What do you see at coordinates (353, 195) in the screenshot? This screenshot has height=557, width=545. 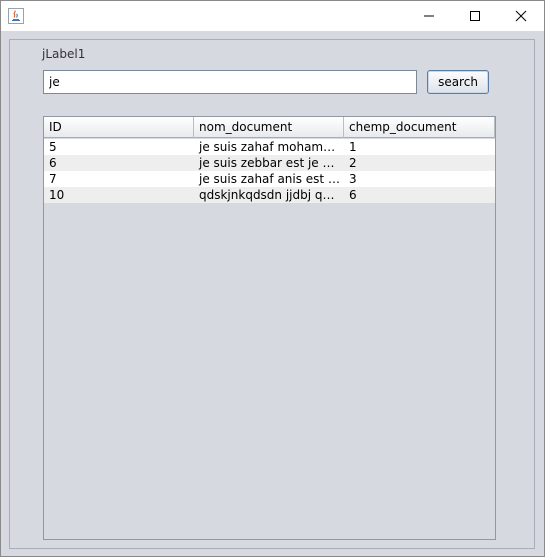 I see `cell-chemp-document: 6` at bounding box center [353, 195].